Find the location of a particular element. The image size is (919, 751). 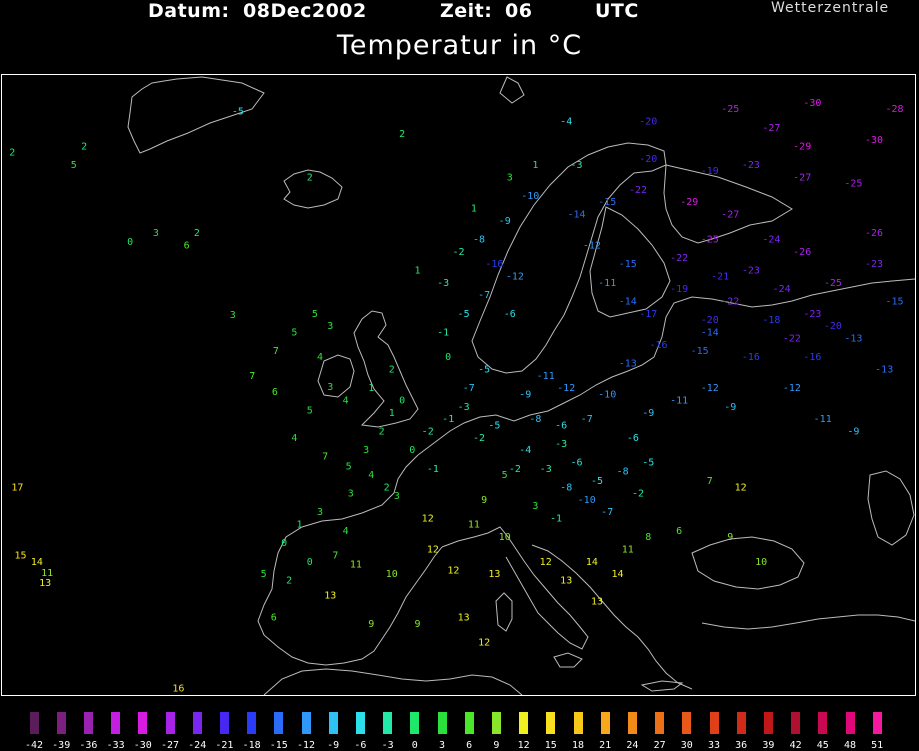

temperature-value: -30 is located at coordinates (812, 103).